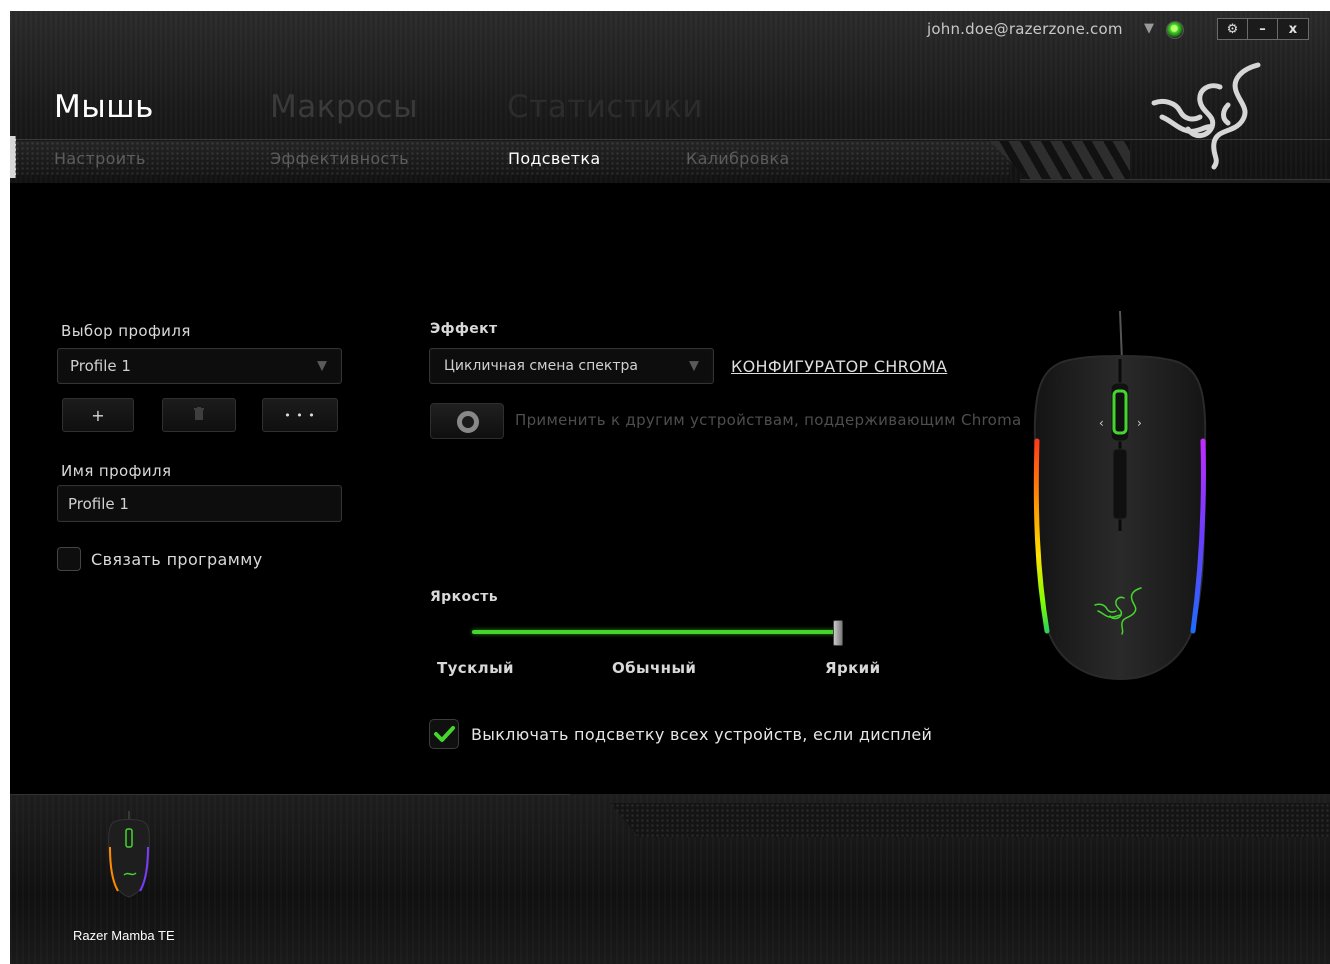  I want to click on device-name-label: Razer Mamba TE, so click(124, 935).